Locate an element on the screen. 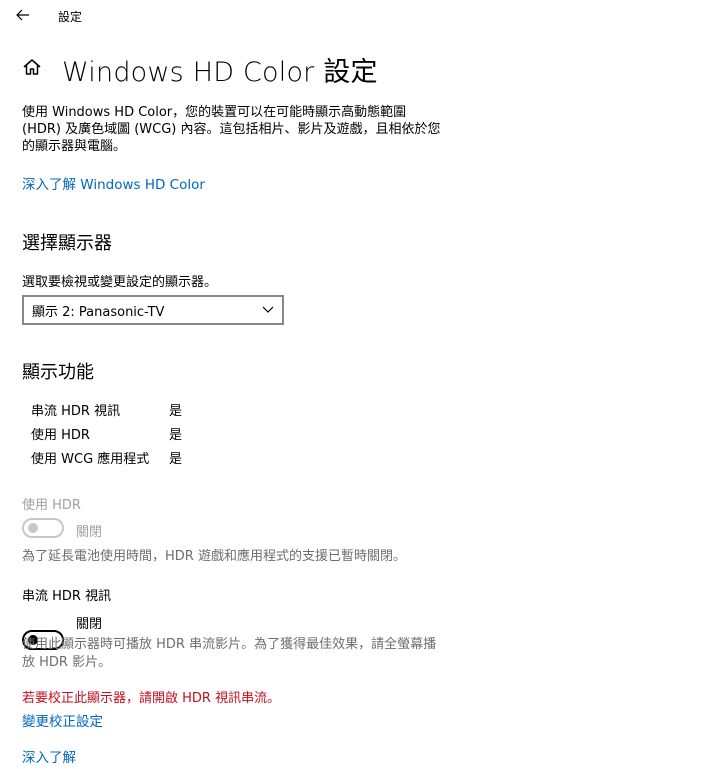 Image resolution: width=720 pixels, height=769 pixels. stream-hdr-state: 關閉 is located at coordinates (89, 624).